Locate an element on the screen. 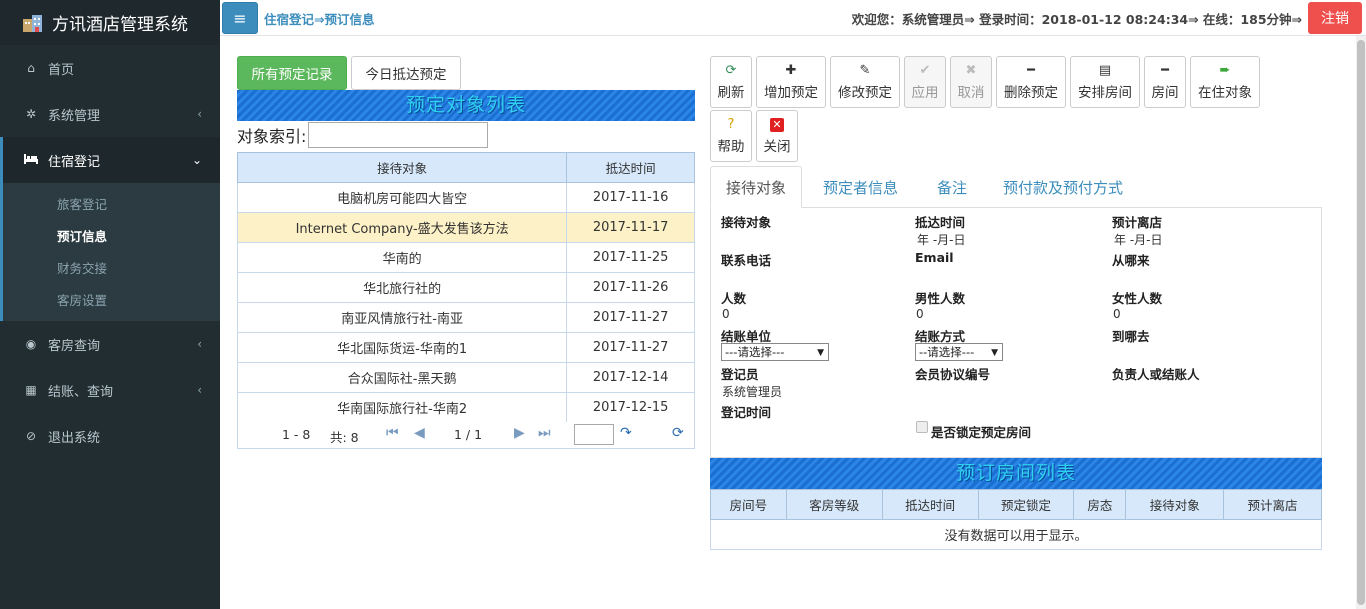 This screenshot has height=609, width=1366. table-row: 华北国际货运-华南的1 2017-11-27 is located at coordinates (465, 347).